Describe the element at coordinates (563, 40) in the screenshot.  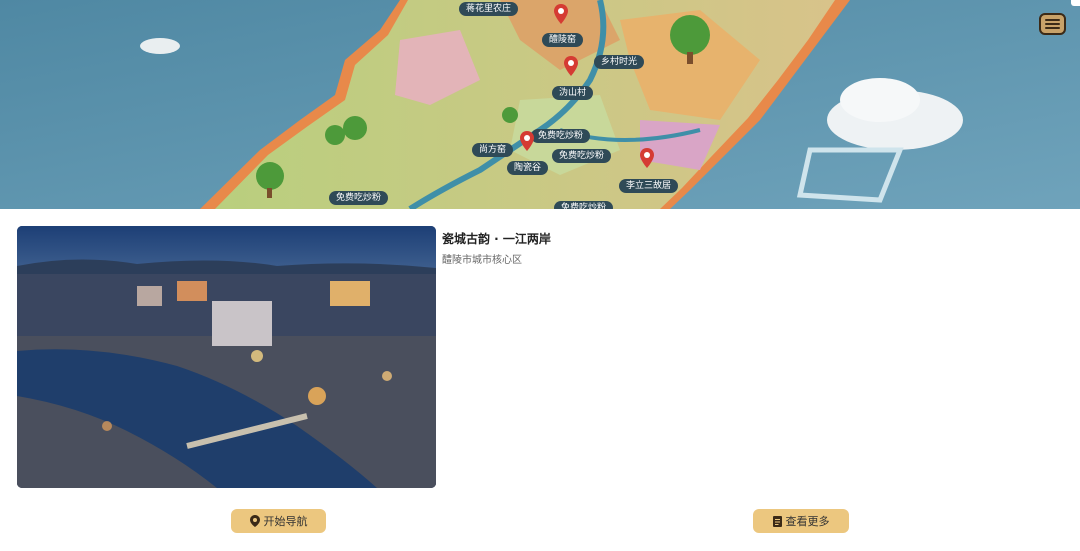
I see `map-label-liling-kiln: 醴陵窑` at that location.